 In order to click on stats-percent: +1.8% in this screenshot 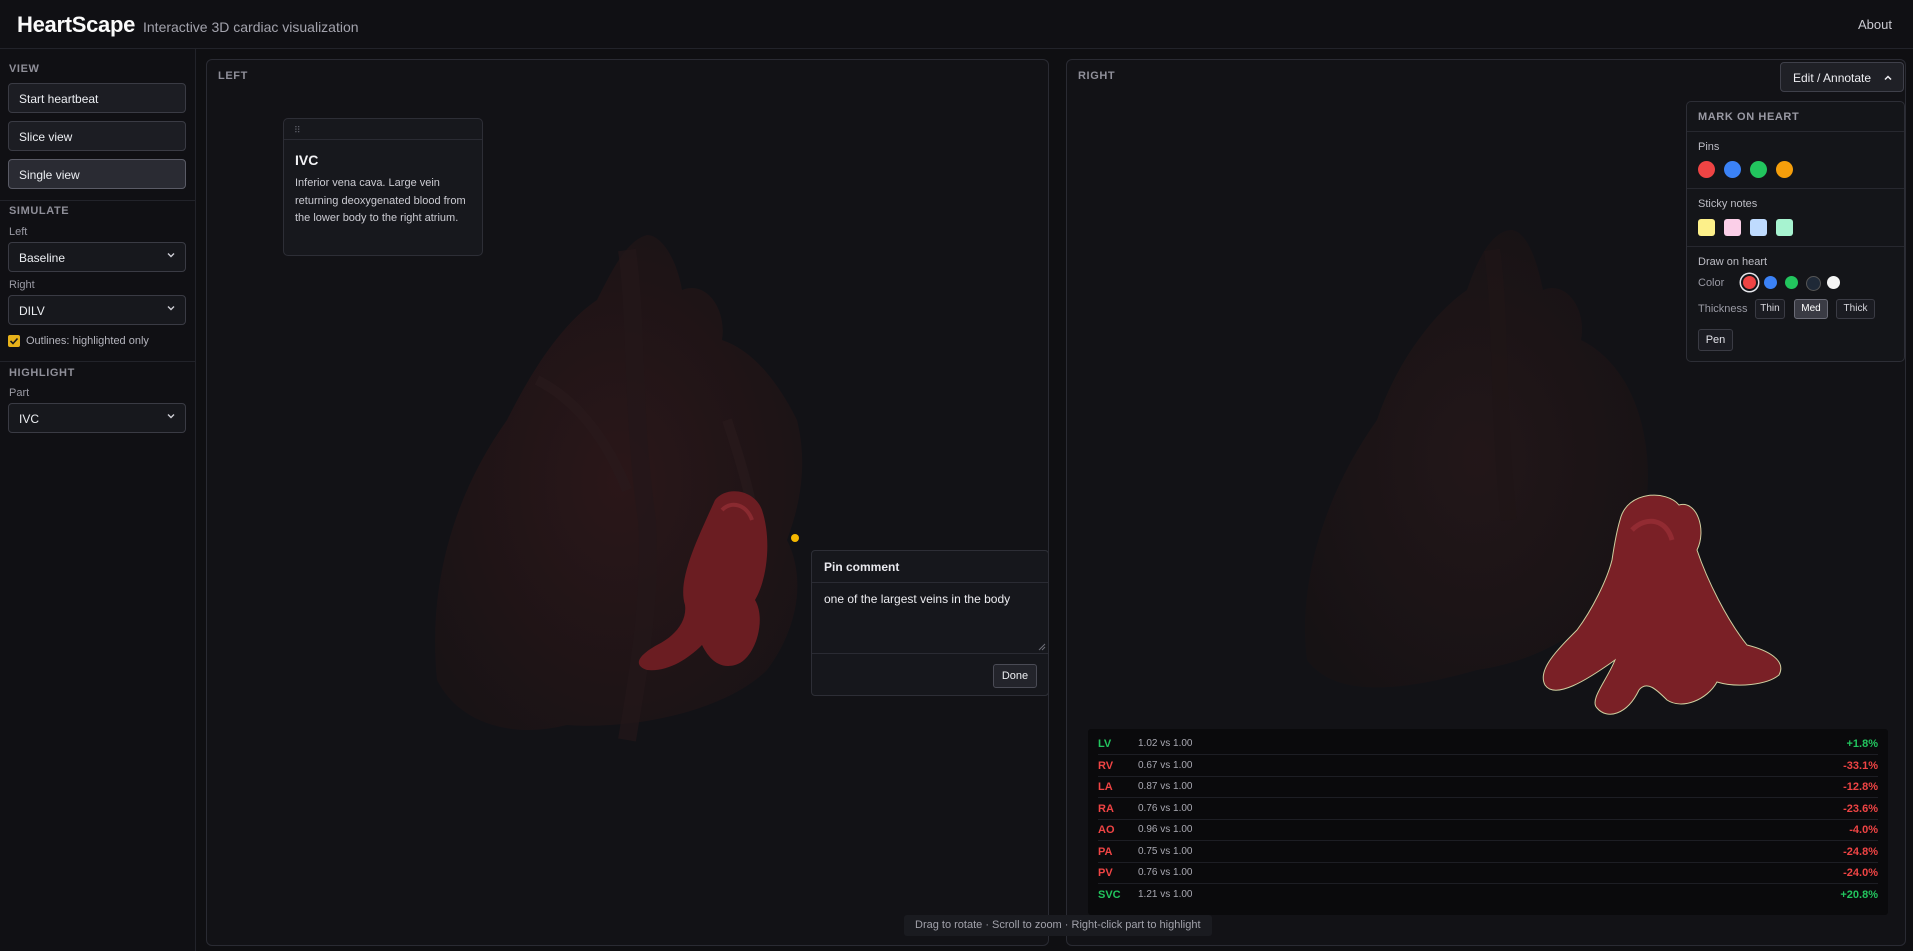, I will do `click(1862, 744)`.